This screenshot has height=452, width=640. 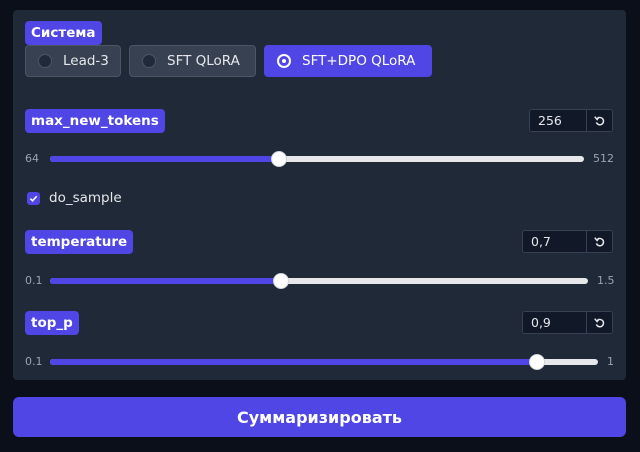 I want to click on radio-selected-icon, so click(x=284, y=61).